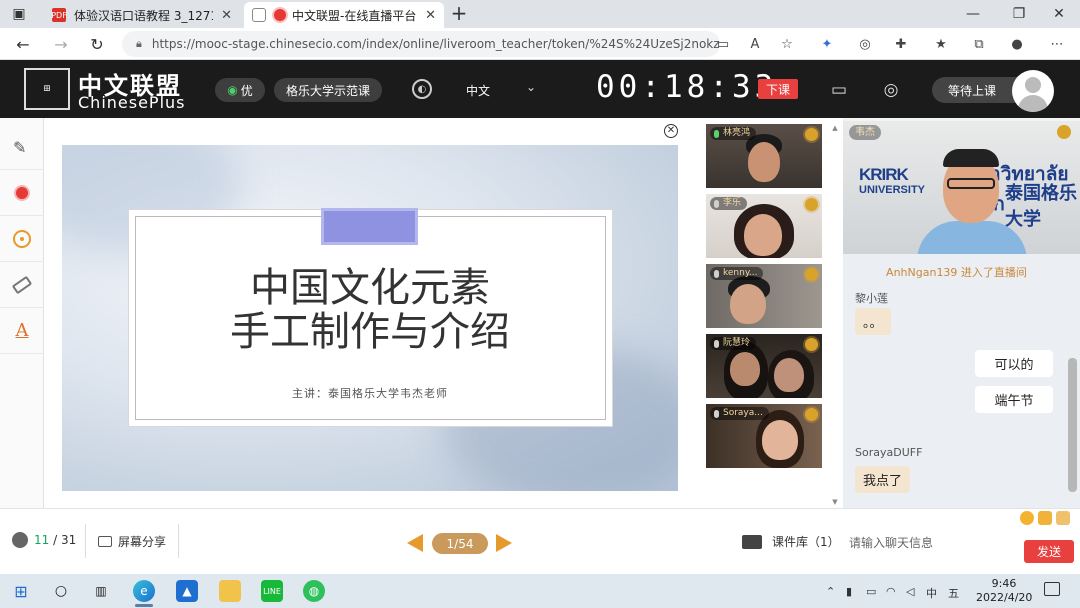 The height and width of the screenshot is (608, 1080). I want to click on previous-page-icon, so click(415, 543).